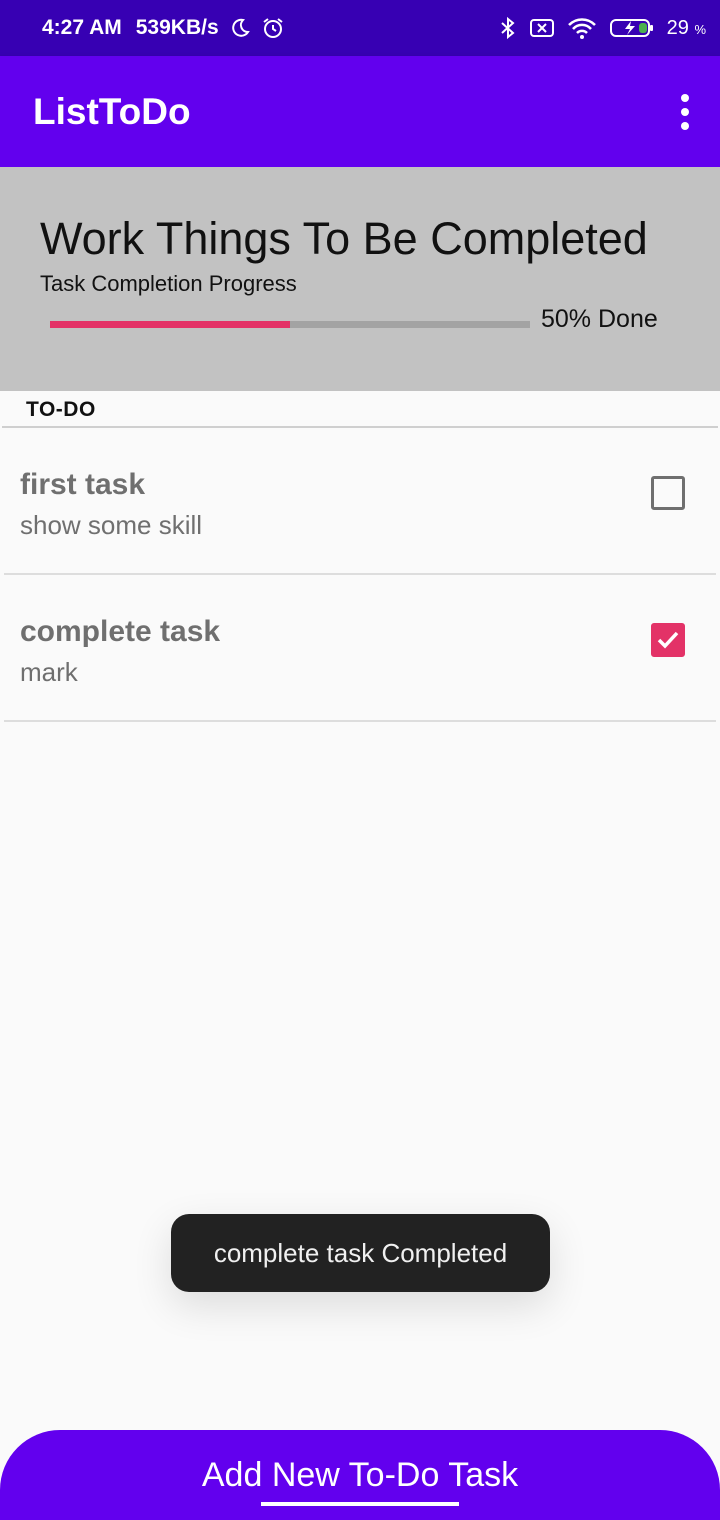 The image size is (720, 1520). What do you see at coordinates (61, 409) in the screenshot?
I see `section-header-todo: TO-DO` at bounding box center [61, 409].